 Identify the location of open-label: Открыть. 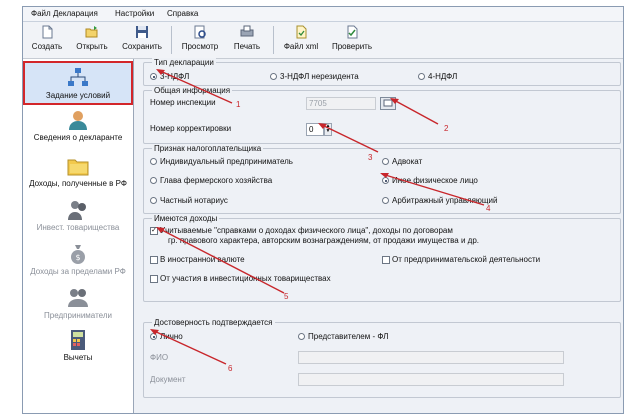
(92, 46).